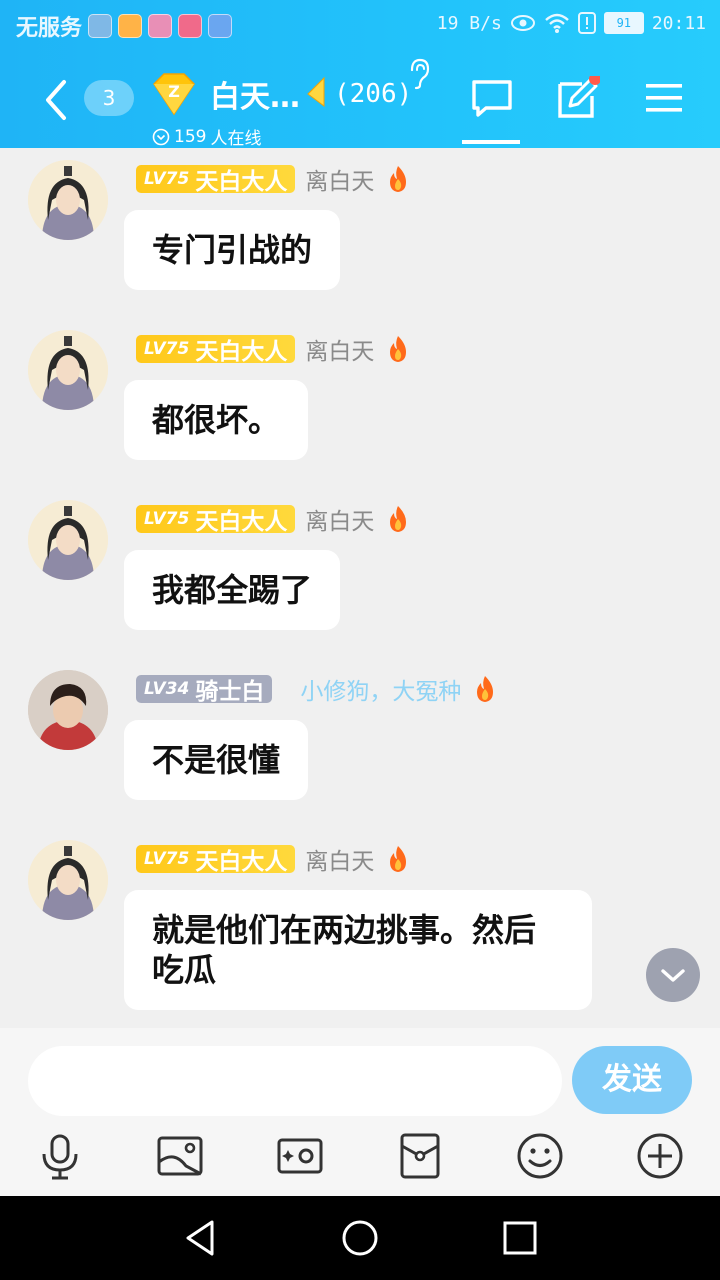 The image size is (720, 1280). I want to click on svg-text: Z, so click(174, 91).